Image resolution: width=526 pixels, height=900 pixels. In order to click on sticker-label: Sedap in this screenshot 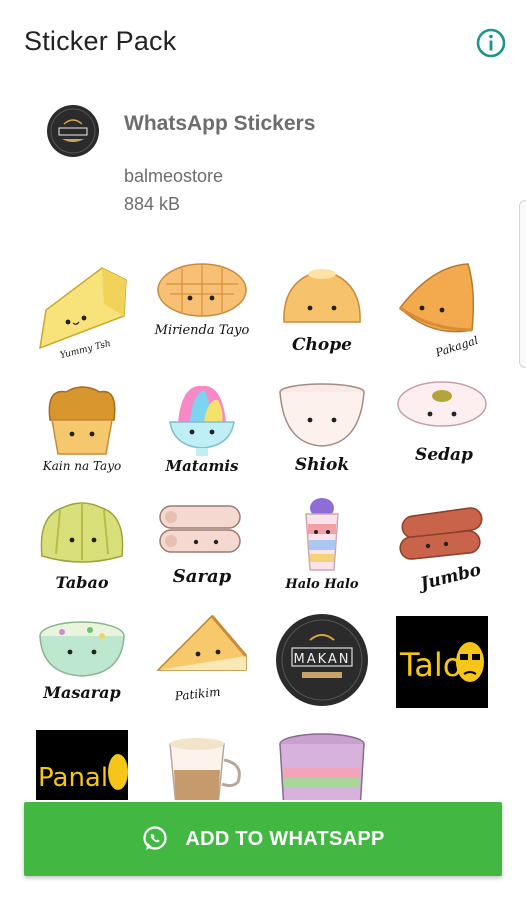, I will do `click(444, 455)`.